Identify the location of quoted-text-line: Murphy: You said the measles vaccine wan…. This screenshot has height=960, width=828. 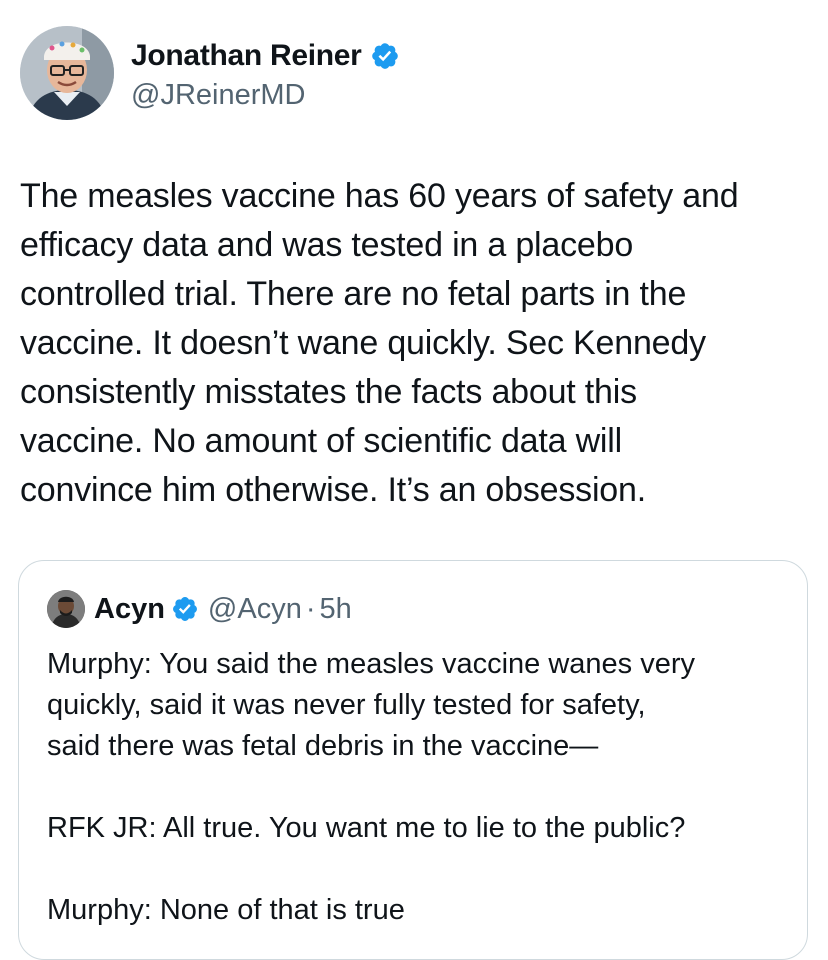
(371, 664).